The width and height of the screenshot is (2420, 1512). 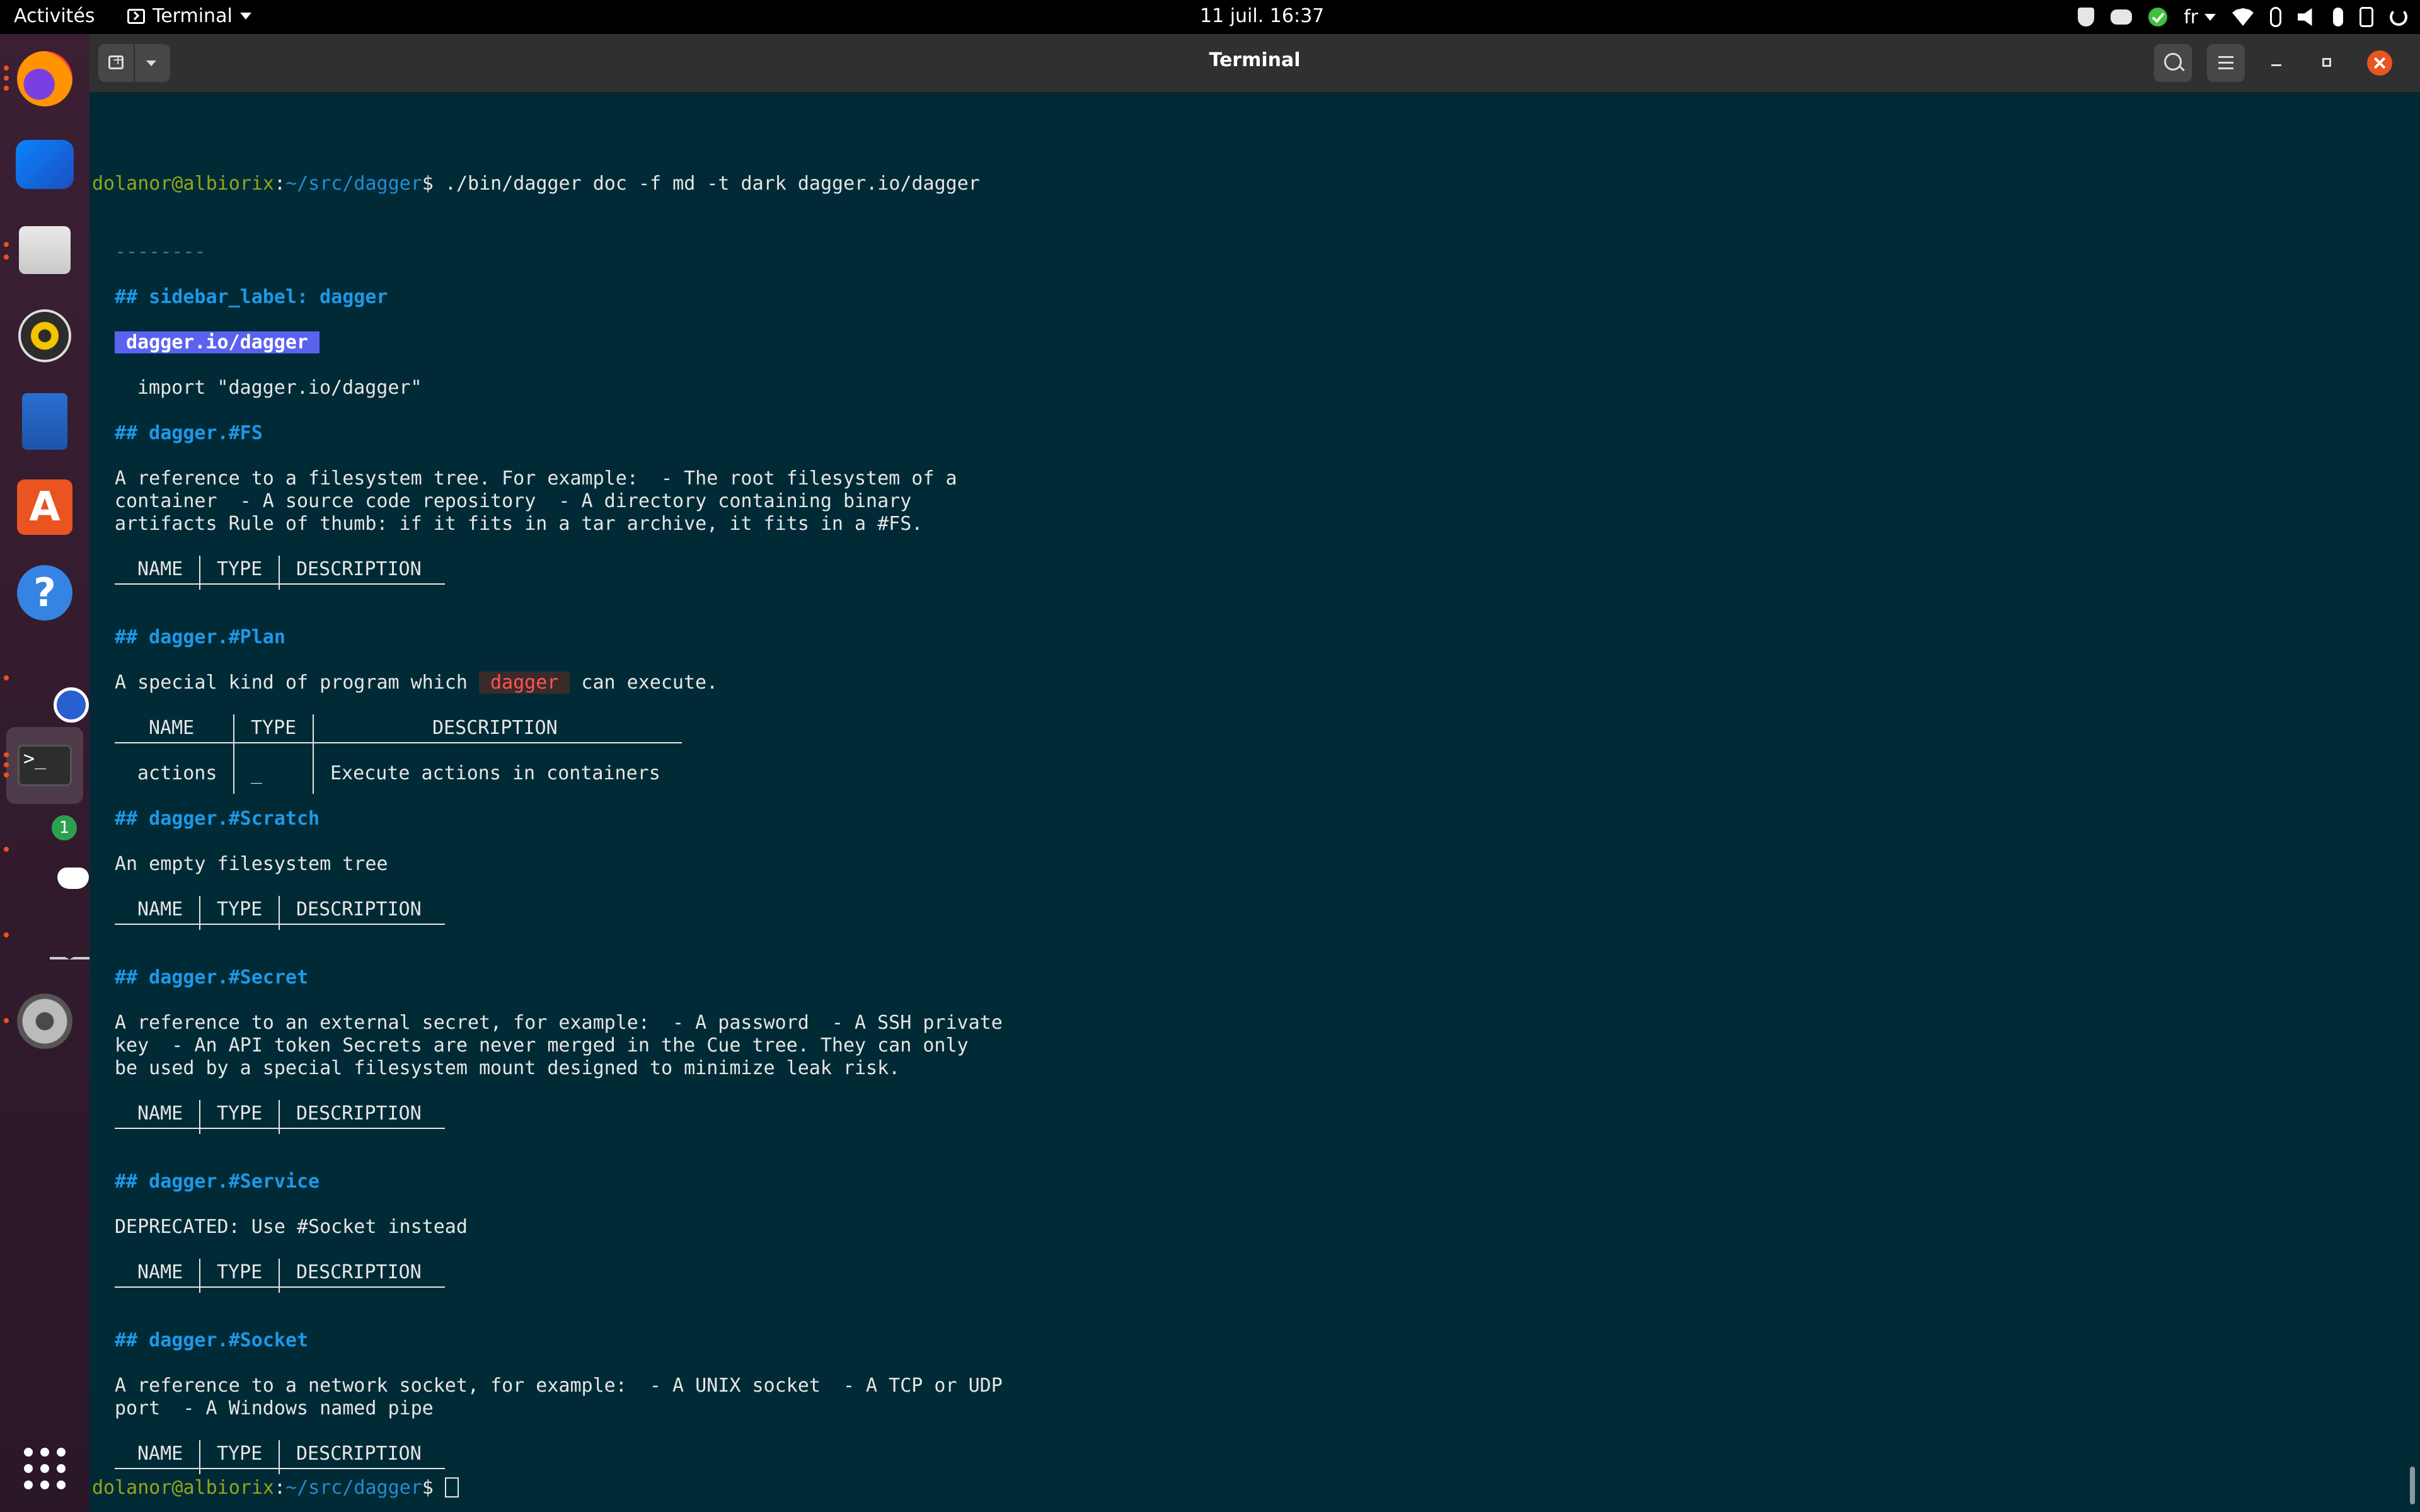 I want to click on socket-desc-line: port - A Windows named pipe, so click(x=275, y=1408).